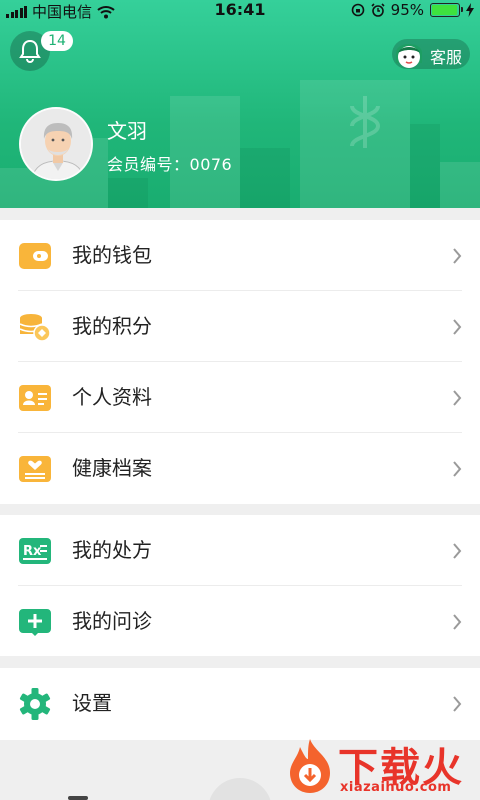 The height and width of the screenshot is (800, 480). Describe the element at coordinates (211, 164) in the screenshot. I see `member-number-value: 0076` at that location.